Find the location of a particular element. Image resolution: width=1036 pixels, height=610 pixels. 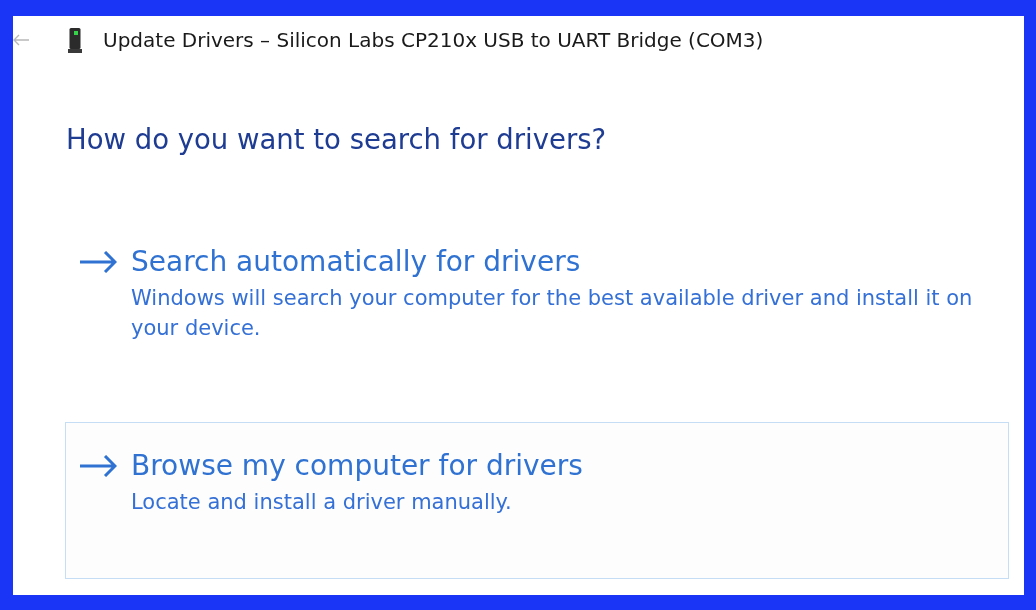

page-heading: How do you want to search for drivers? is located at coordinates (336, 139).